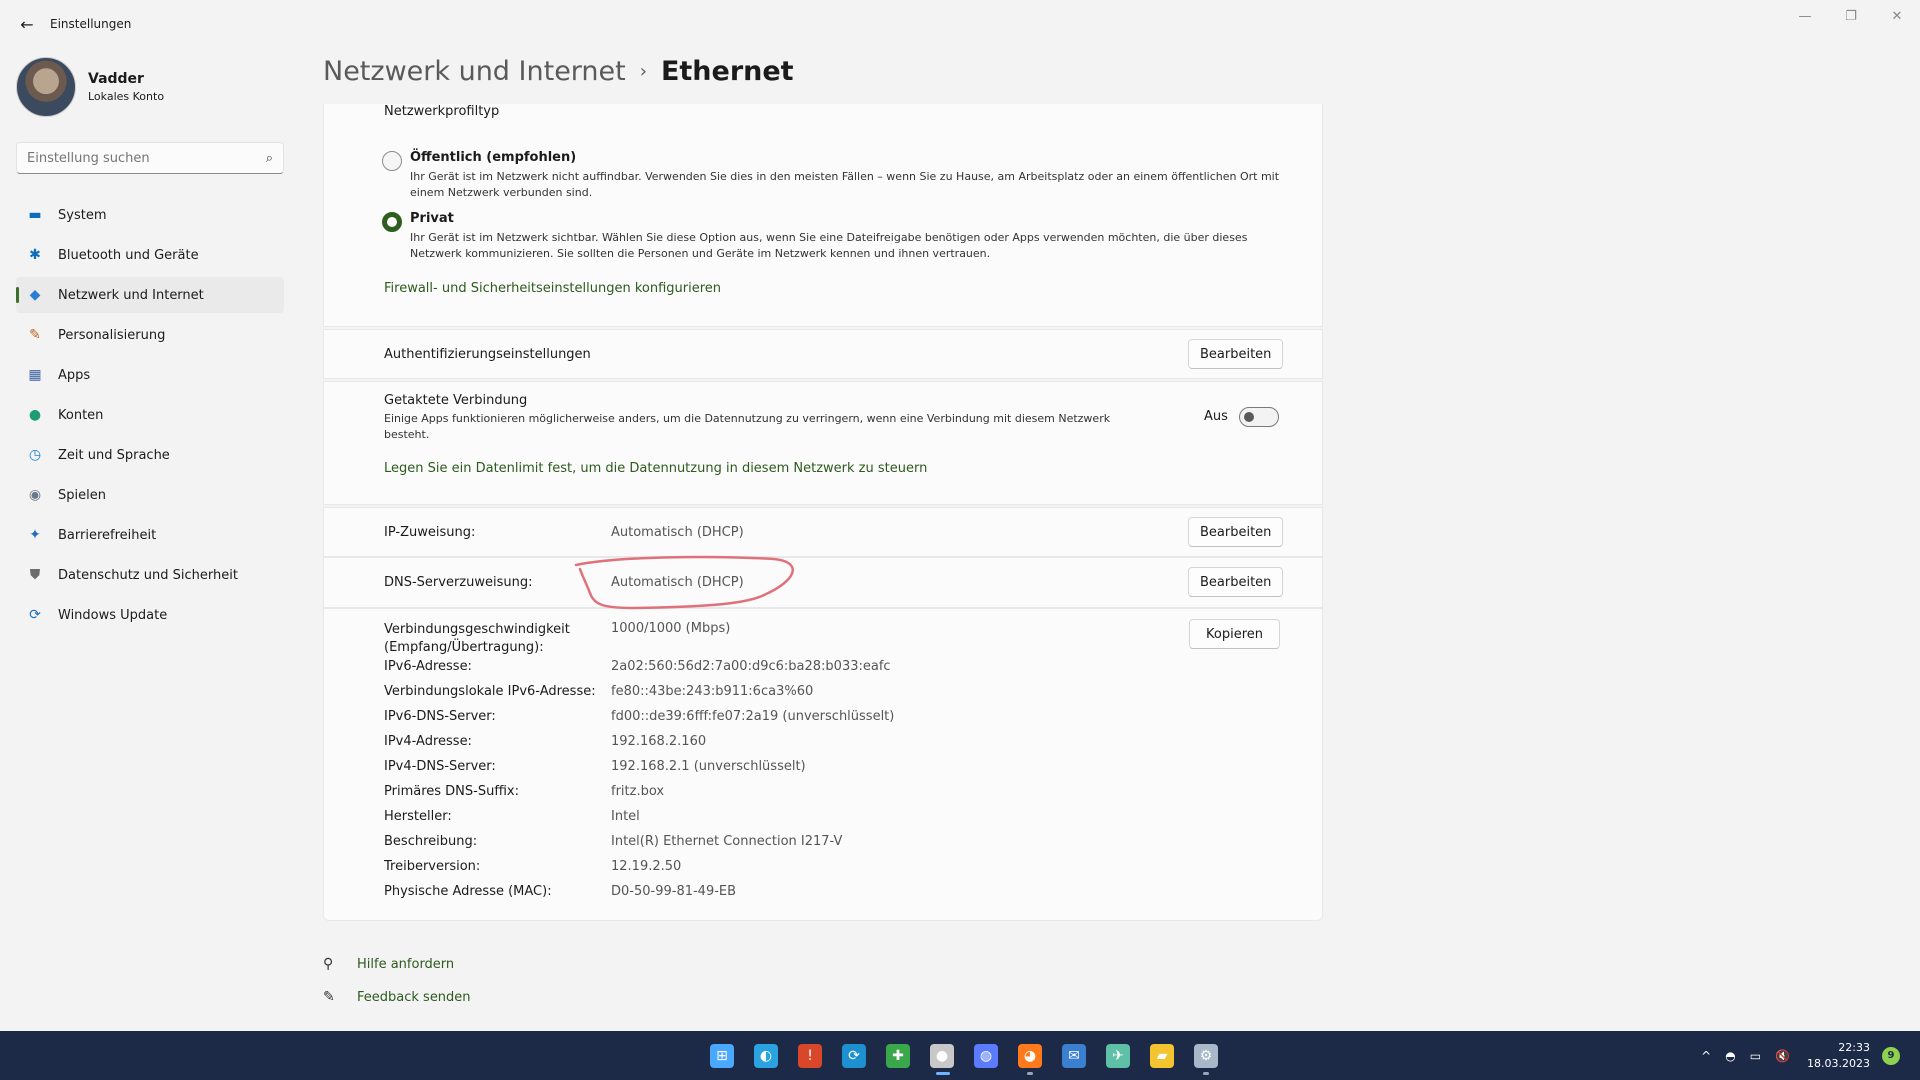 The height and width of the screenshot is (1080, 1920). Describe the element at coordinates (1118, 1056) in the screenshot. I see `taskbar-app-app-tools: ✈` at that location.